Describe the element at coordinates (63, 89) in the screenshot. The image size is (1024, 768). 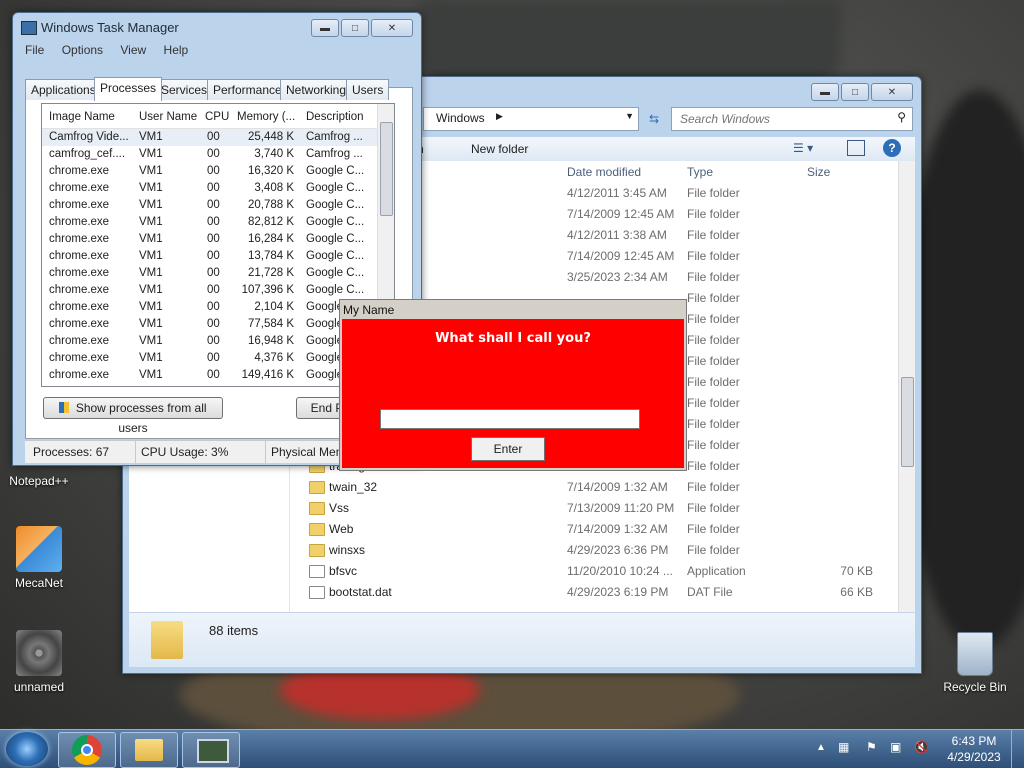
I see `tab-applications: Applications` at that location.